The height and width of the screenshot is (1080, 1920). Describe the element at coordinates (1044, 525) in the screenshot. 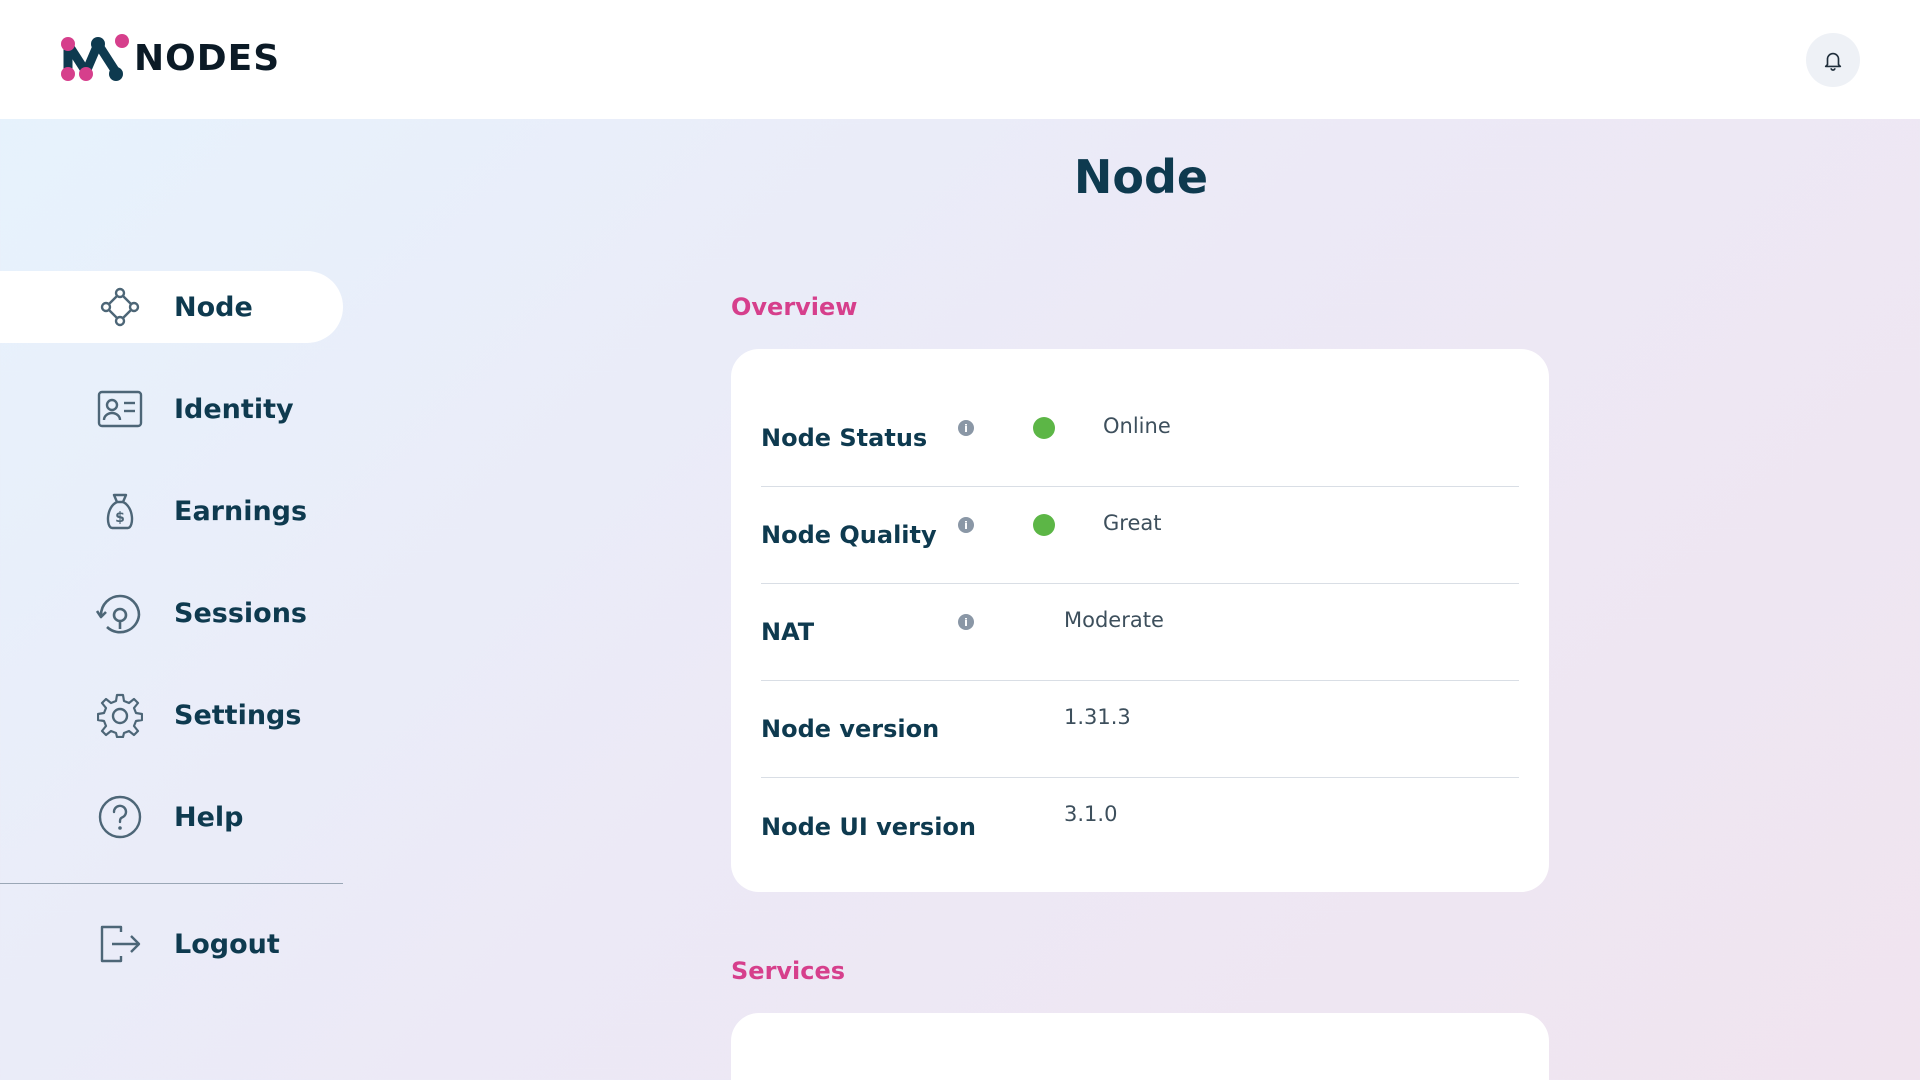

I see `node-quality-dot` at that location.